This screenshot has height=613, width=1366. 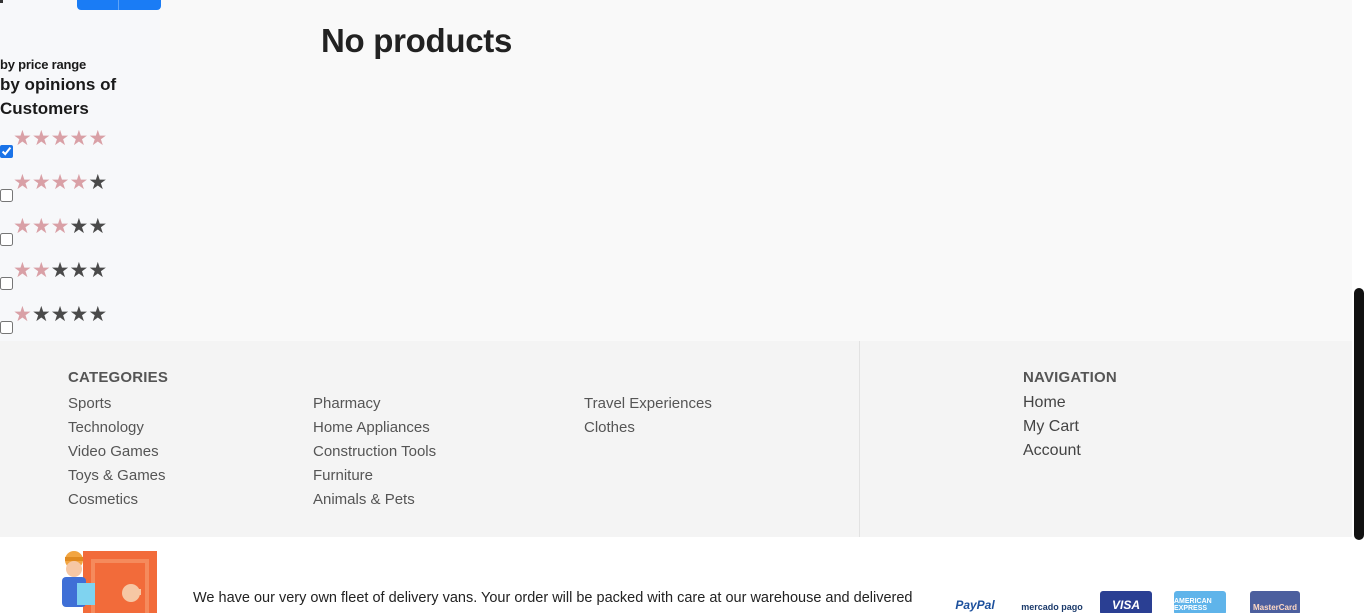 What do you see at coordinates (975, 605) in the screenshot?
I see `paypal-logo: PayPal` at bounding box center [975, 605].